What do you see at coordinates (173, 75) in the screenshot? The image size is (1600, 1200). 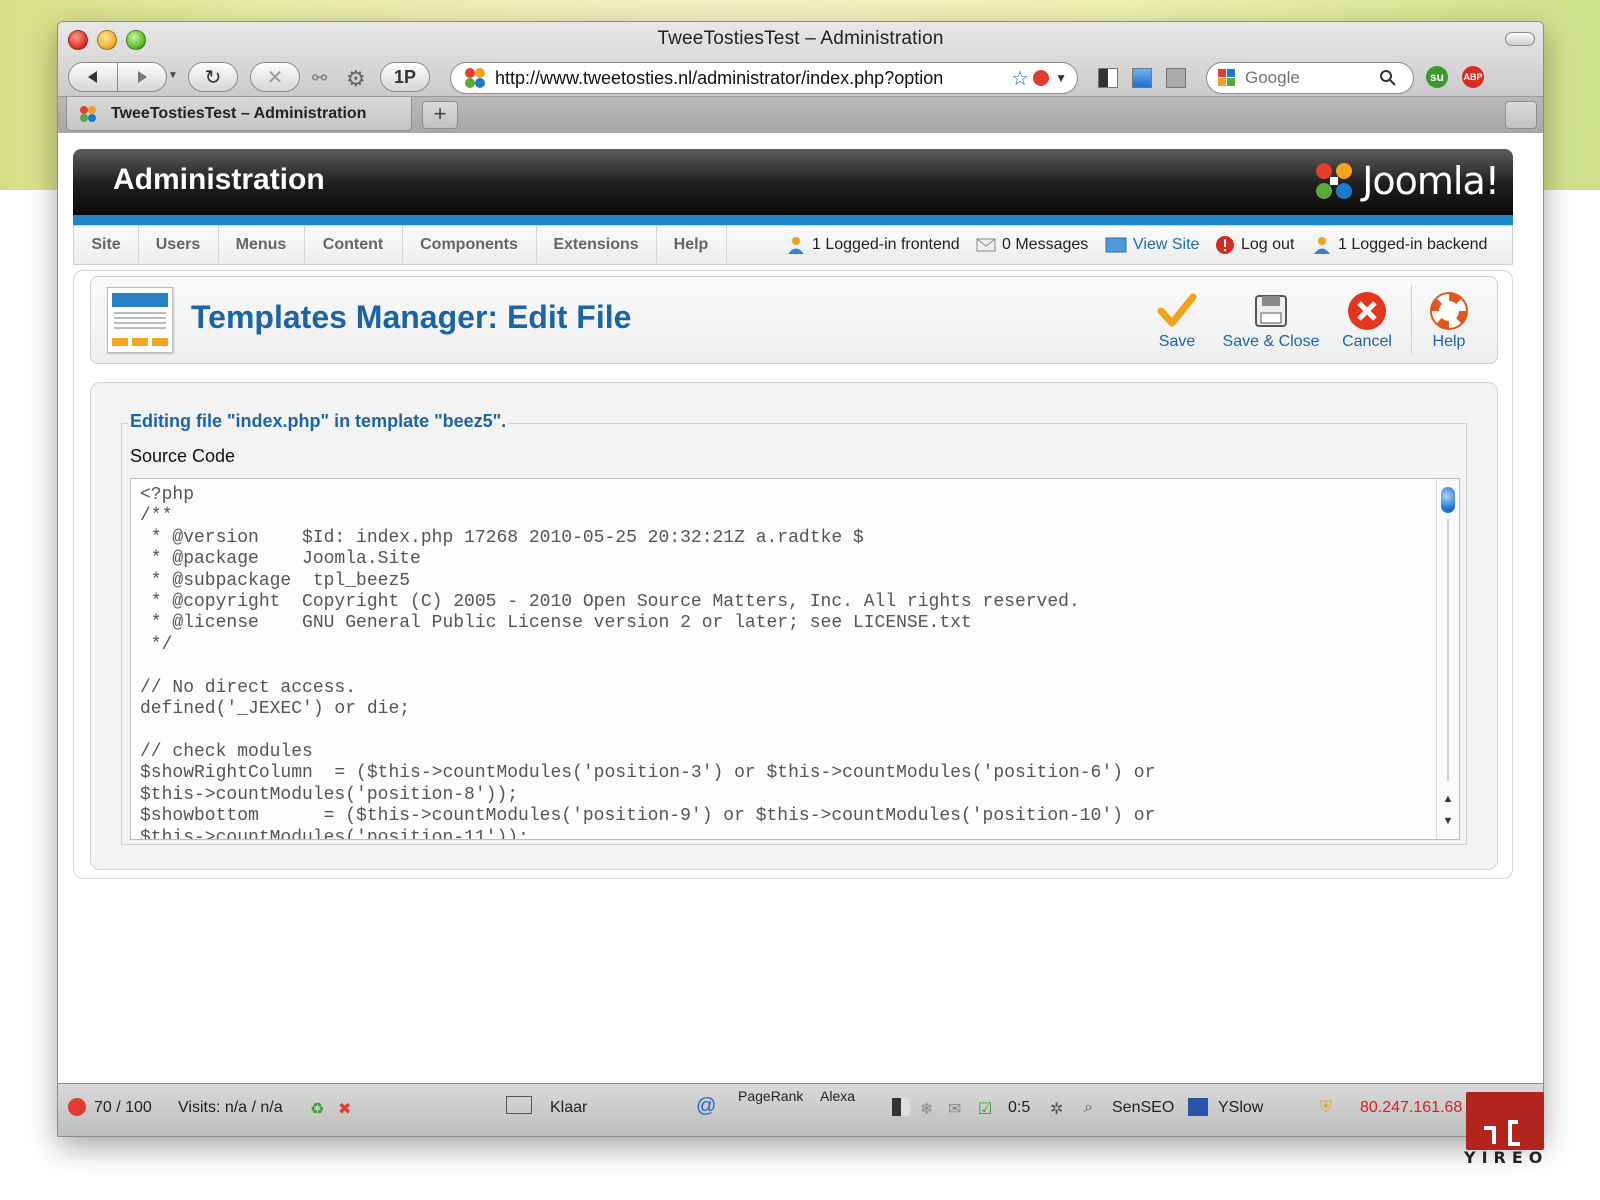 I see `history-dropdown-icon: ▼` at bounding box center [173, 75].